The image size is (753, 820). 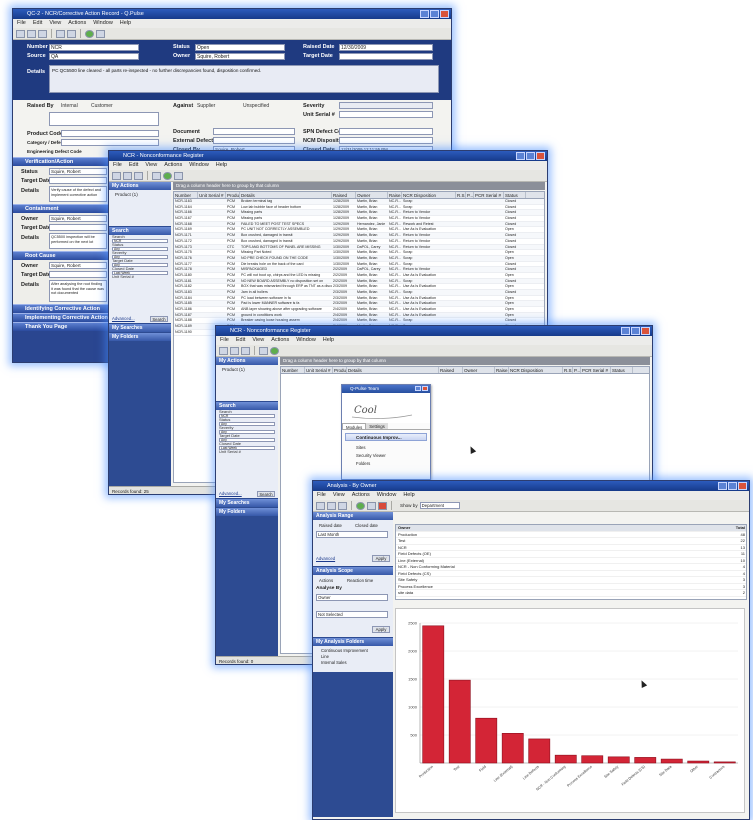 What do you see at coordinates (625, 331) in the screenshot?
I see `minimize-icon` at bounding box center [625, 331].